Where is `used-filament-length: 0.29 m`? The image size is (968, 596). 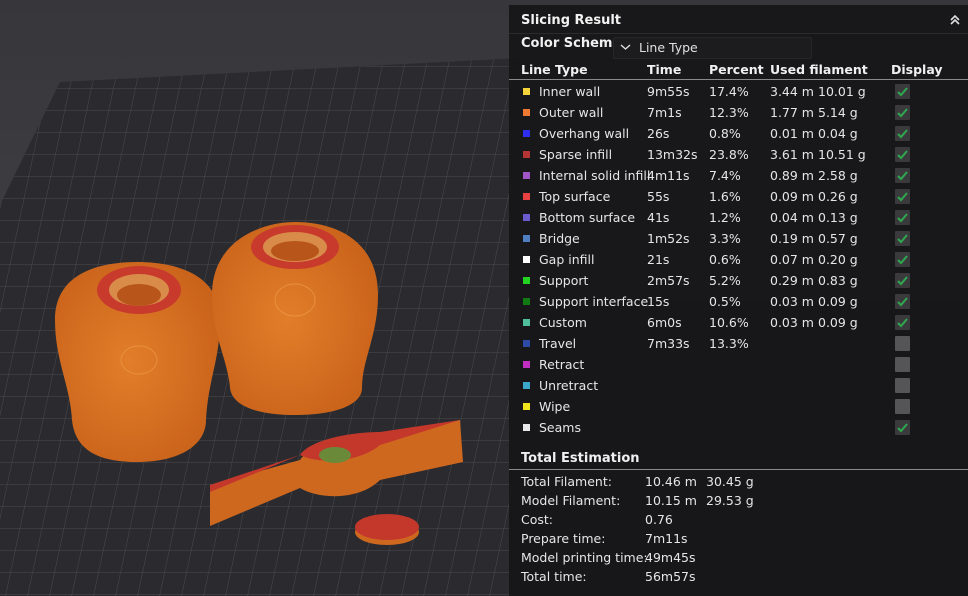
used-filament-length: 0.29 m is located at coordinates (792, 280).